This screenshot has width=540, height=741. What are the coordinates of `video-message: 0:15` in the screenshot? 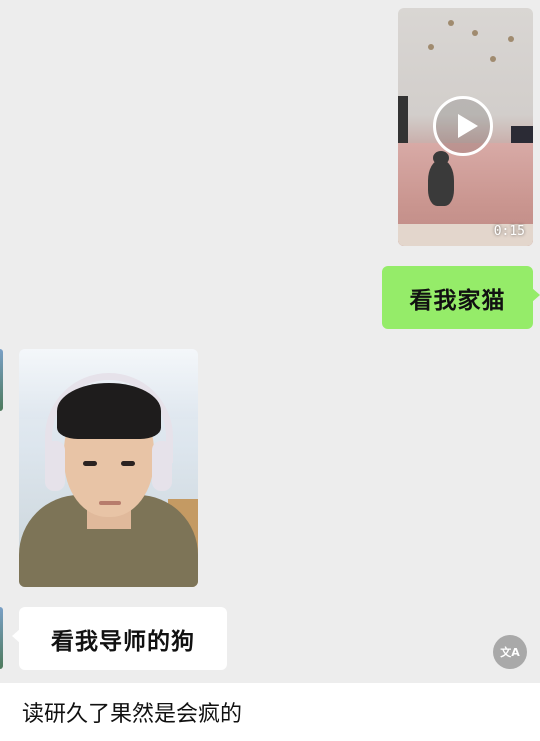 It's located at (465, 127).